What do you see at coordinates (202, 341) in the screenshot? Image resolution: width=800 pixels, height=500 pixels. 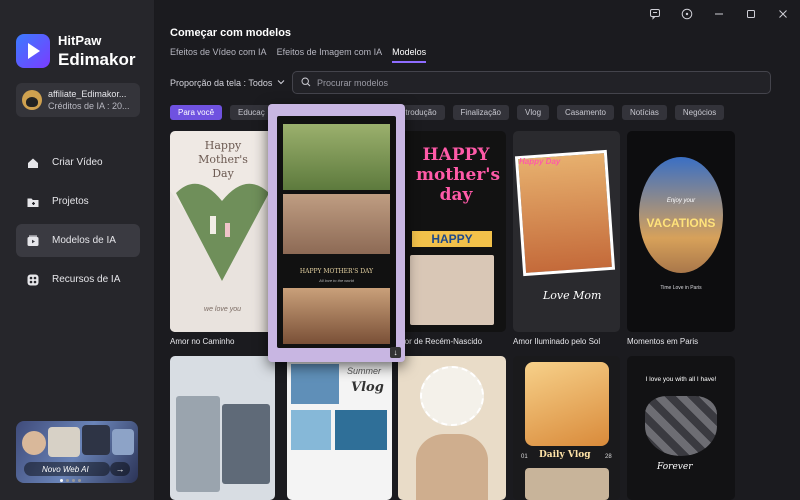 I see `template-title: Amor no Caminho` at bounding box center [202, 341].